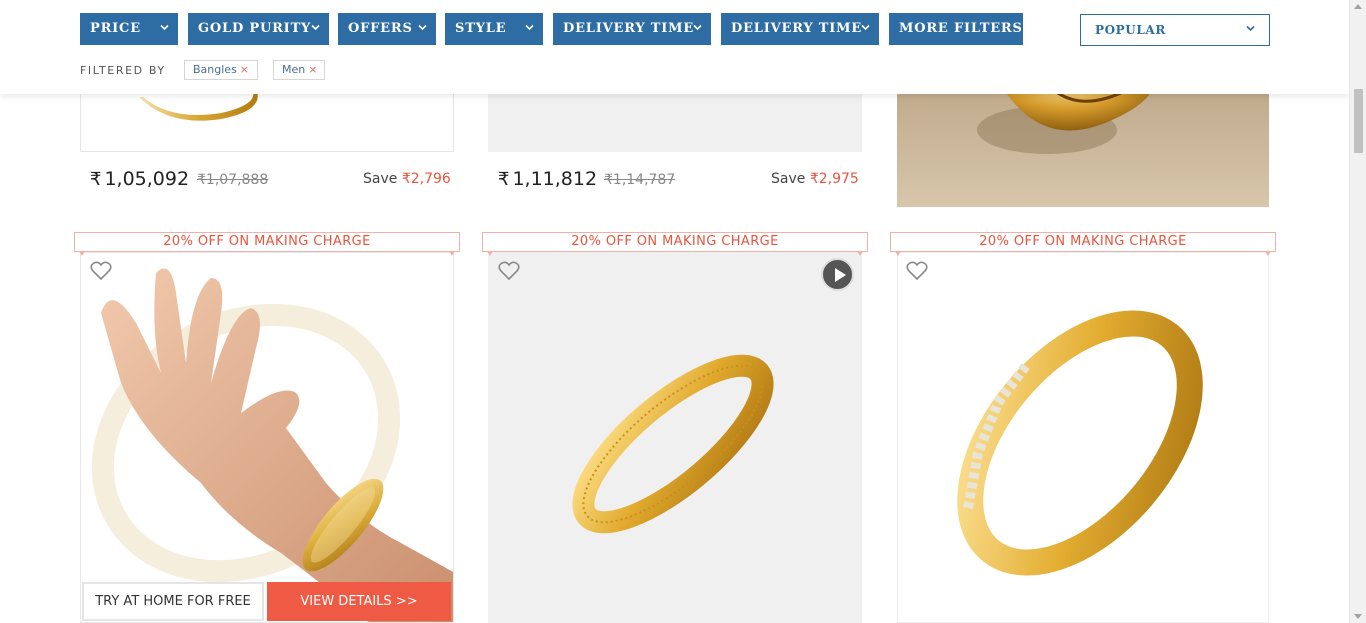 Image resolution: width=1366 pixels, height=623 pixels. What do you see at coordinates (407, 179) in the screenshot?
I see `product-saving: Save ₹2,796` at bounding box center [407, 179].